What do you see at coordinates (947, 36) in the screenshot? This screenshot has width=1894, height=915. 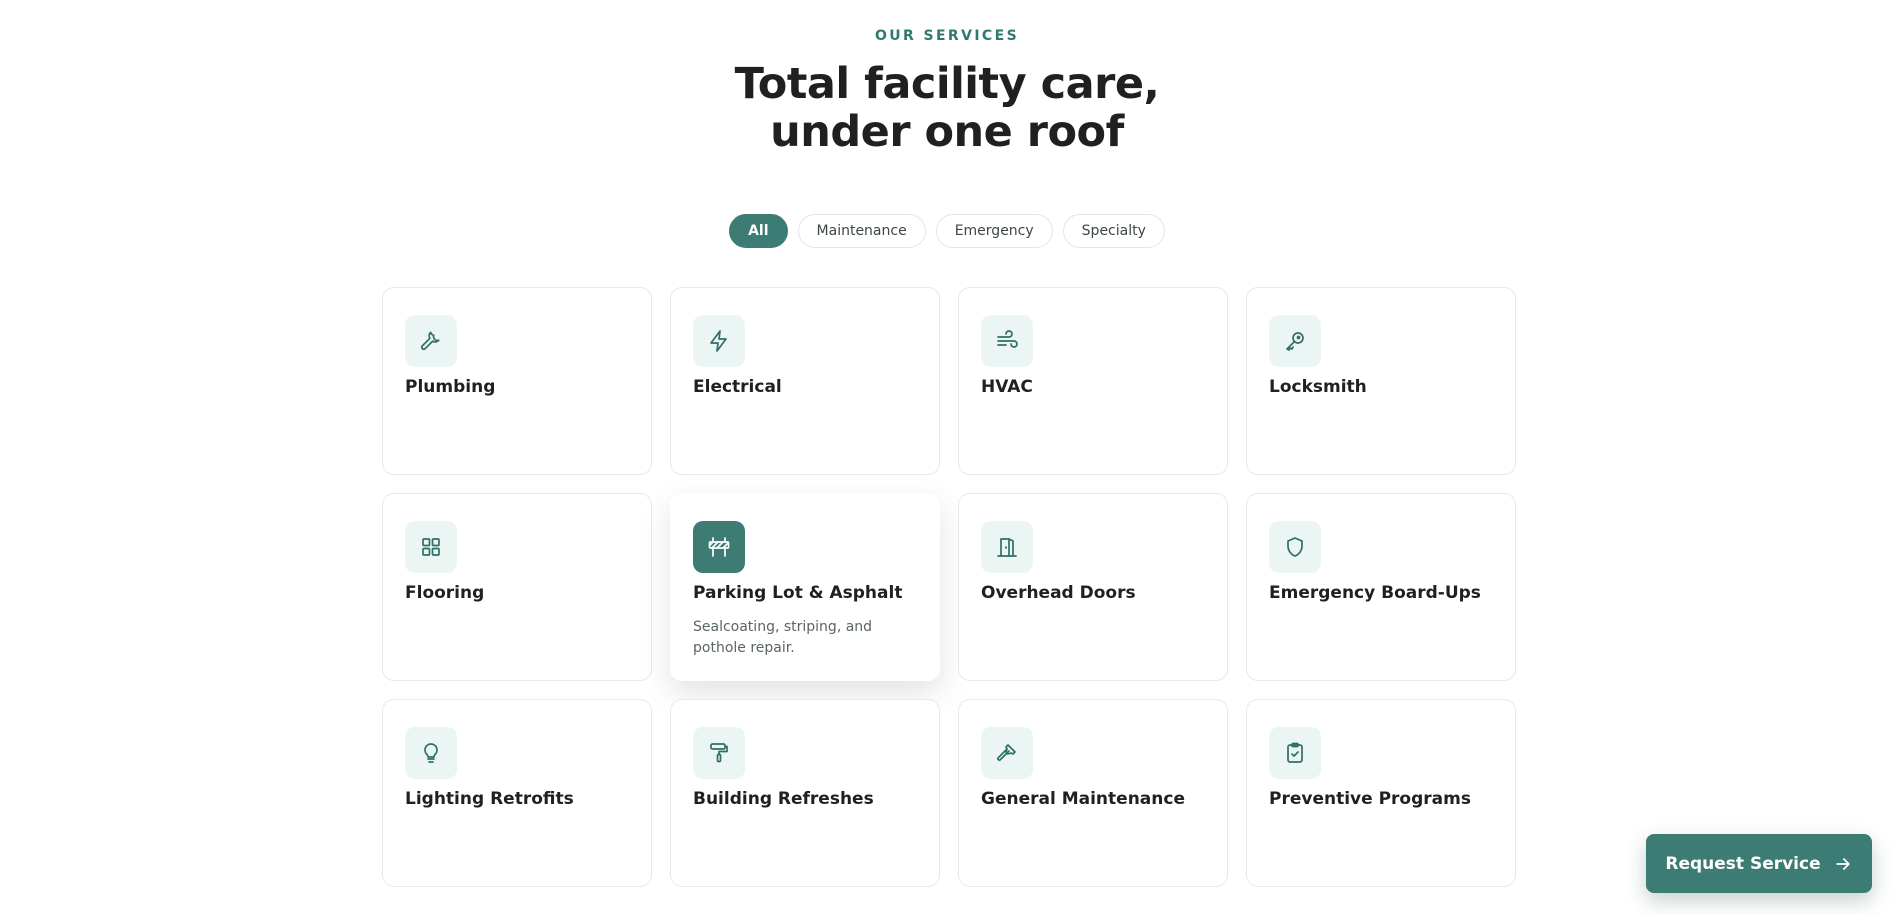 I see `section-eyebrow: OUR SERVICES` at bounding box center [947, 36].